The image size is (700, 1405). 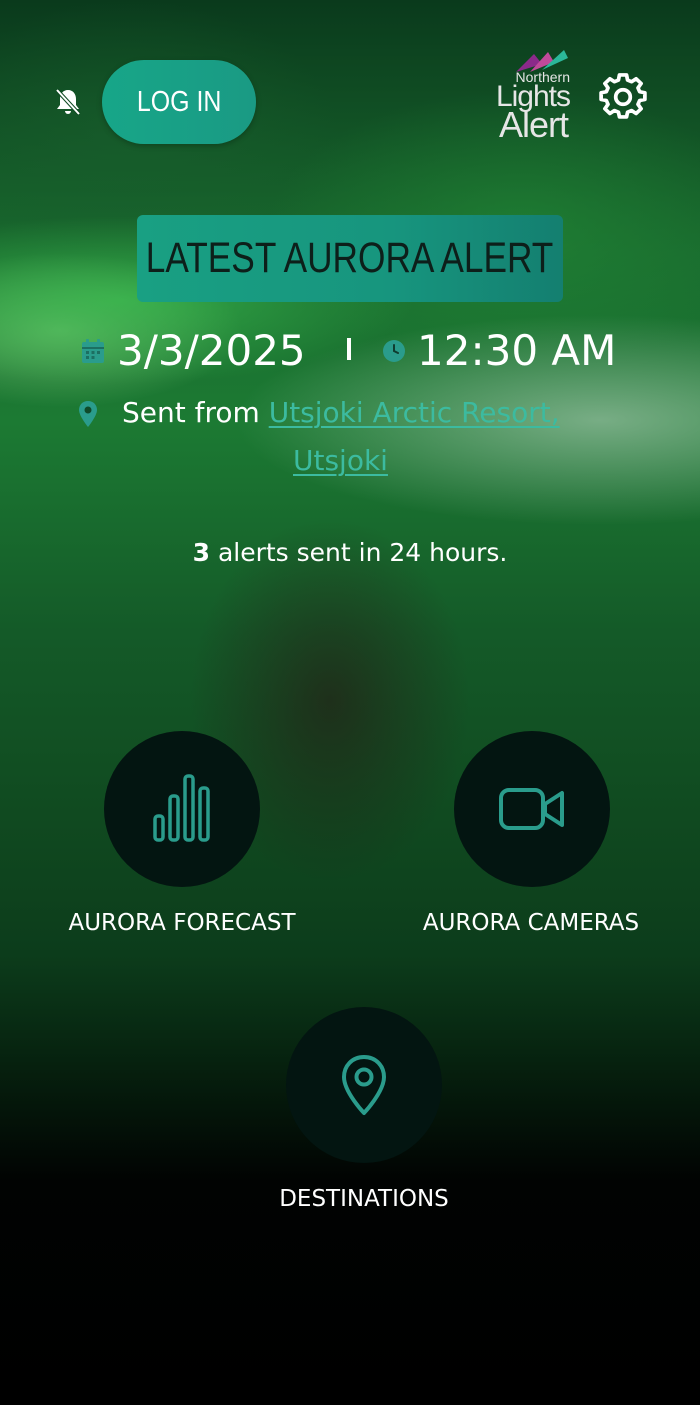 What do you see at coordinates (201, 552) in the screenshot?
I see `alerts-count-number: 3` at bounding box center [201, 552].